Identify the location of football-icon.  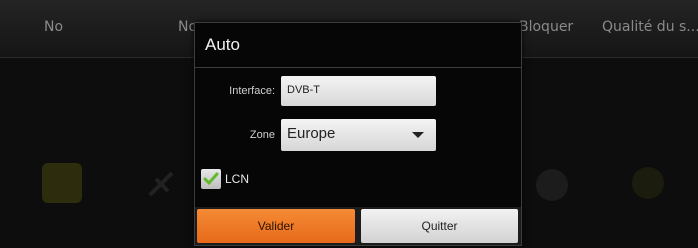
(552, 185).